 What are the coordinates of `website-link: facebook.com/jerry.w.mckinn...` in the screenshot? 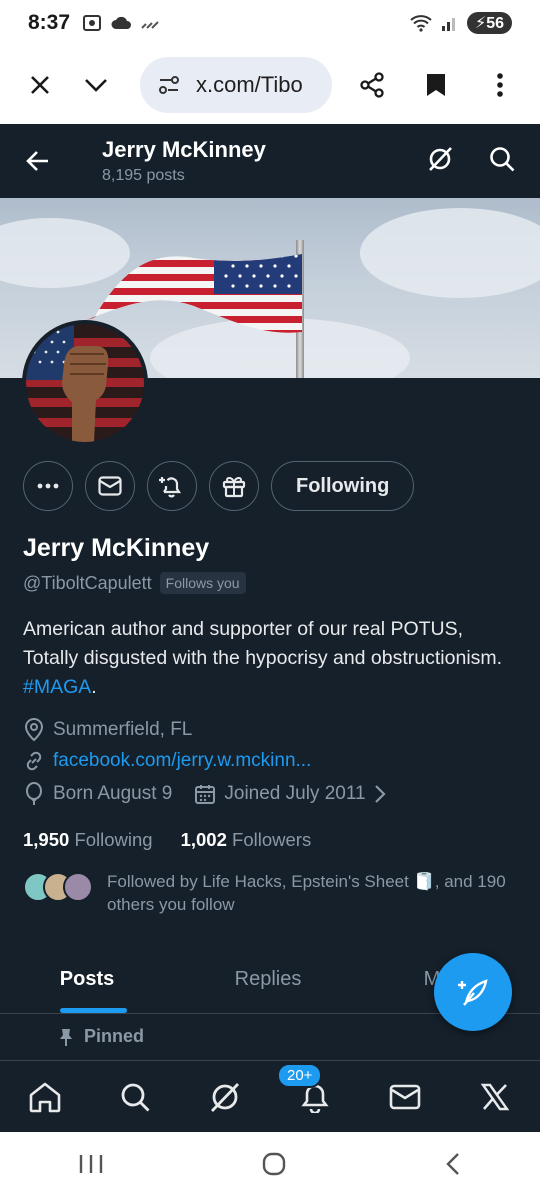 It's located at (182, 761).